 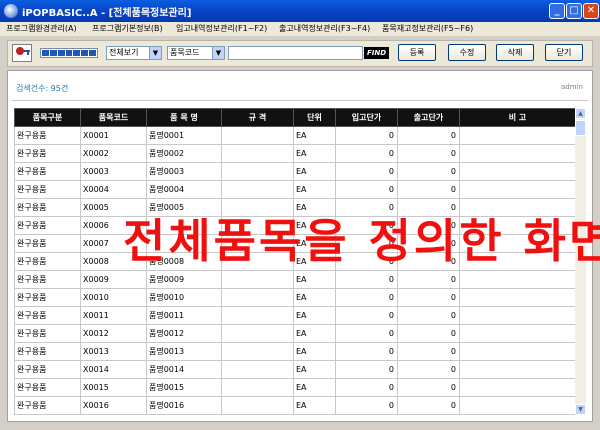 I want to click on scroll-up-icon: ▲, so click(x=580, y=113).